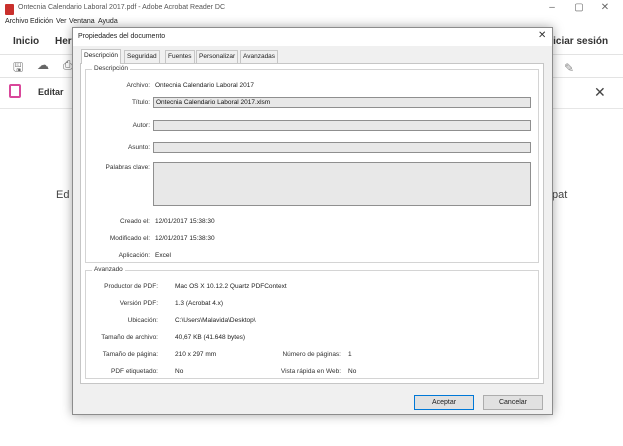 The height and width of the screenshot is (446, 623). What do you see at coordinates (131, 286) in the screenshot?
I see `pdf-producer-label: Productor de PDF:` at bounding box center [131, 286].